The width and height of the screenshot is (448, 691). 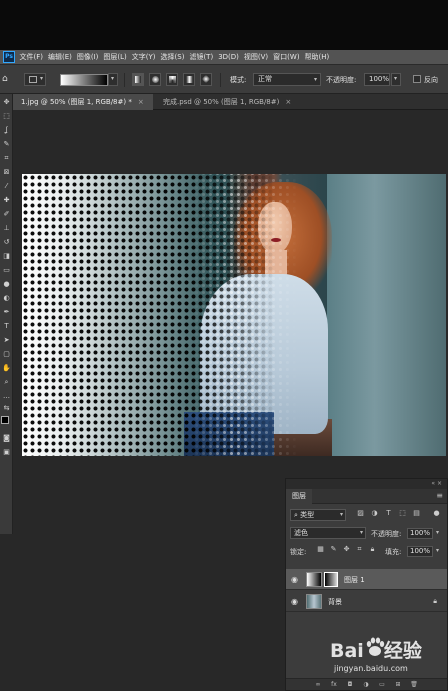 What do you see at coordinates (255, 57) in the screenshot?
I see `menu-view: 视图(V)` at bounding box center [255, 57].